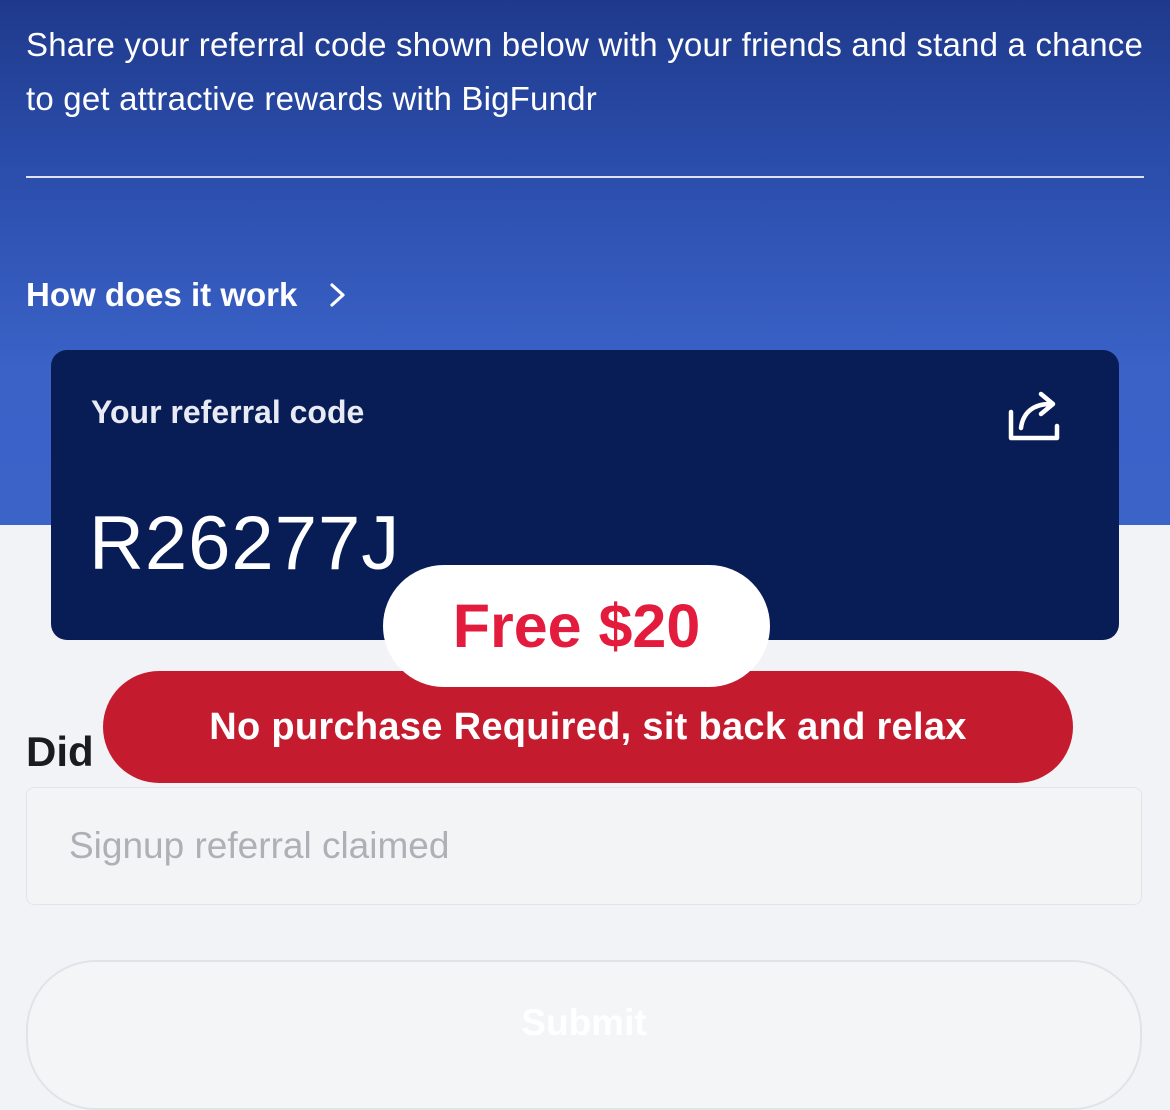 Image resolution: width=1170 pixels, height=1110 pixels. Describe the element at coordinates (60, 751) in the screenshot. I see `section-heading: Did` at that location.